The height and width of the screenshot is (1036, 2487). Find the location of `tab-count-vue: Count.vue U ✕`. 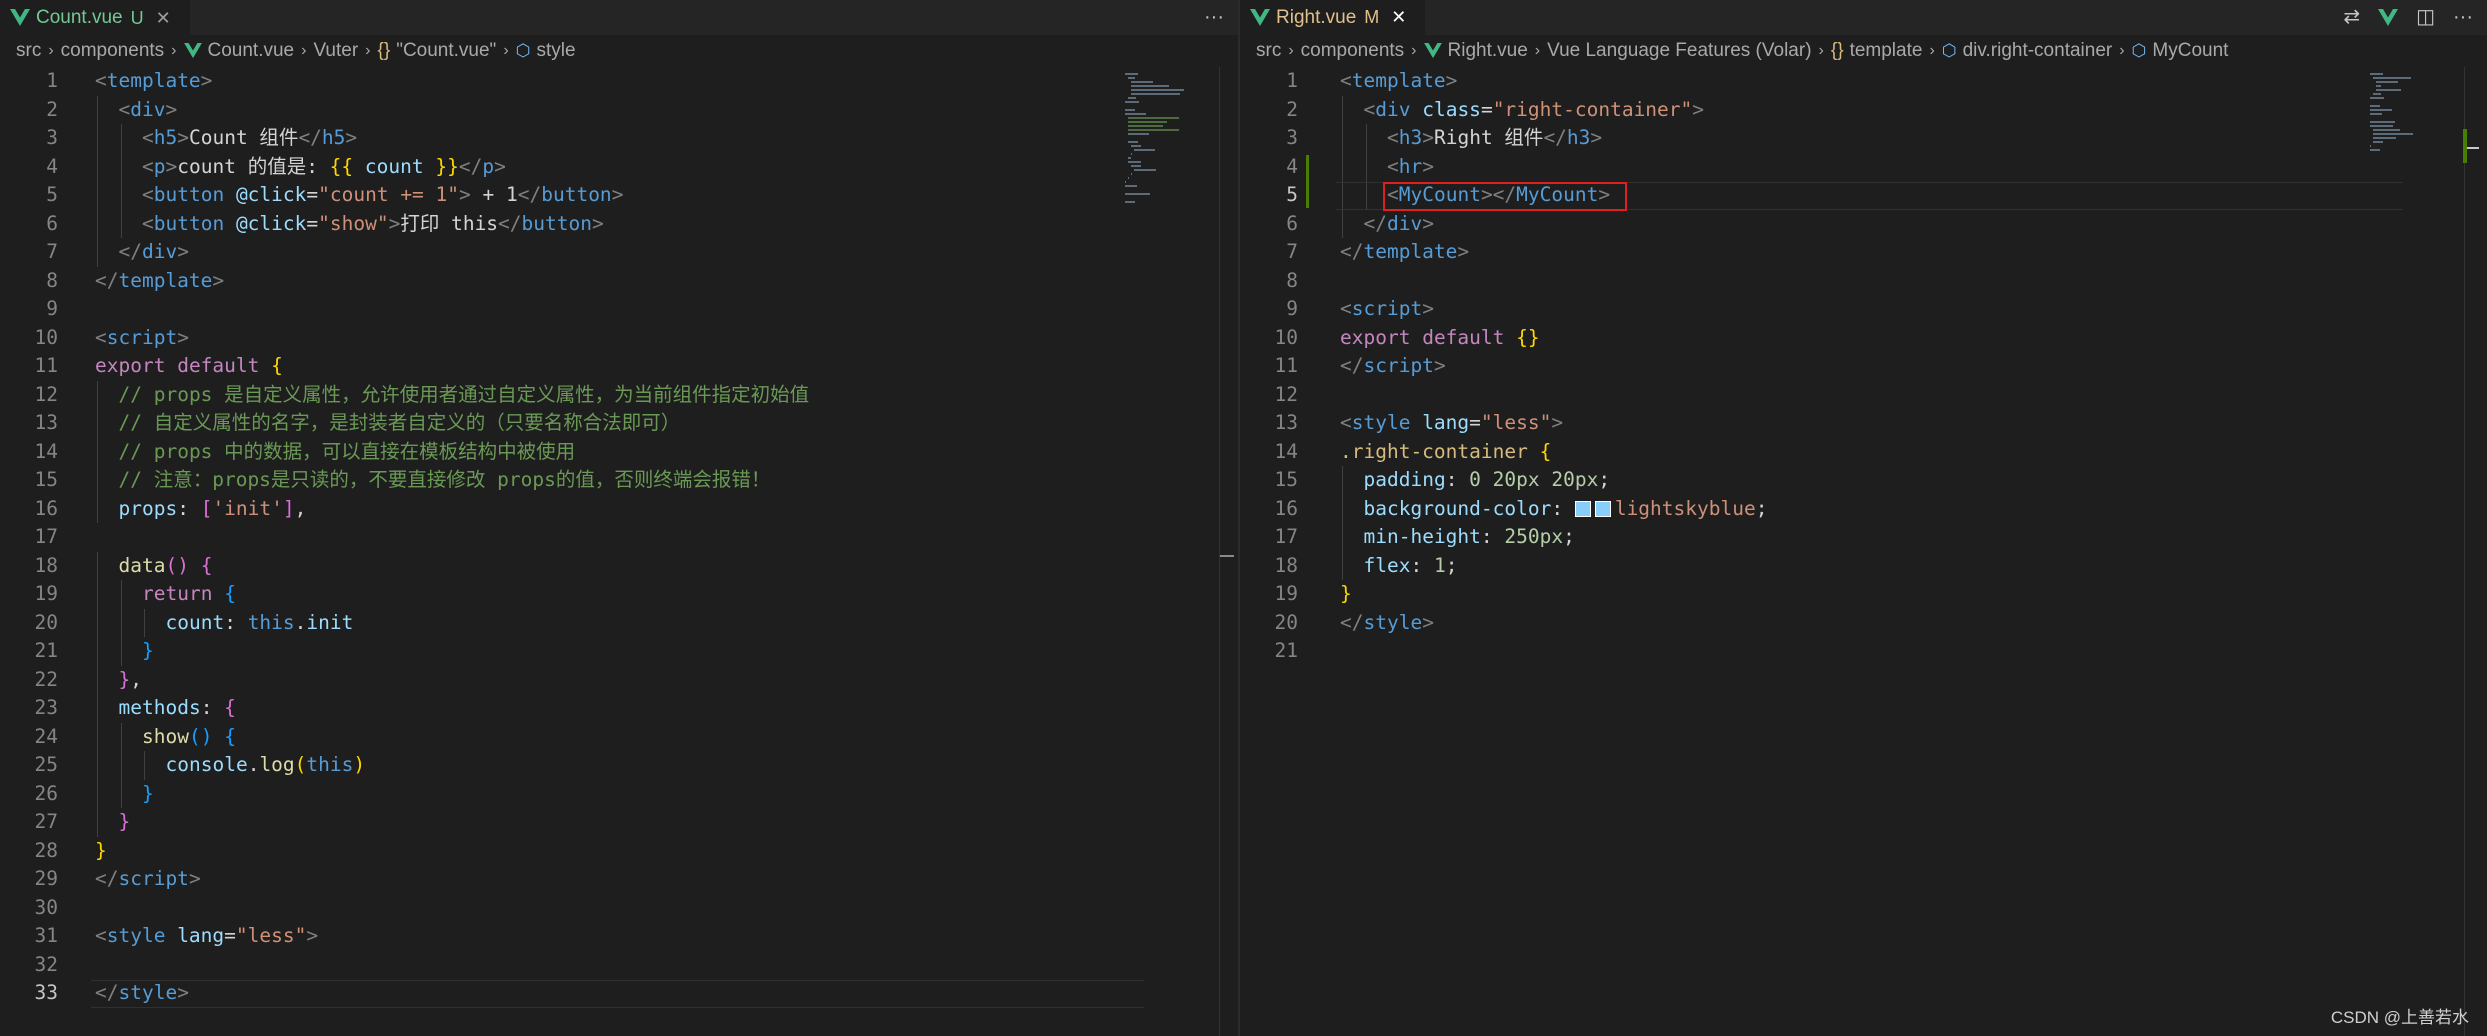

tab-count-vue: Count.vue U ✕ is located at coordinates (95, 17).